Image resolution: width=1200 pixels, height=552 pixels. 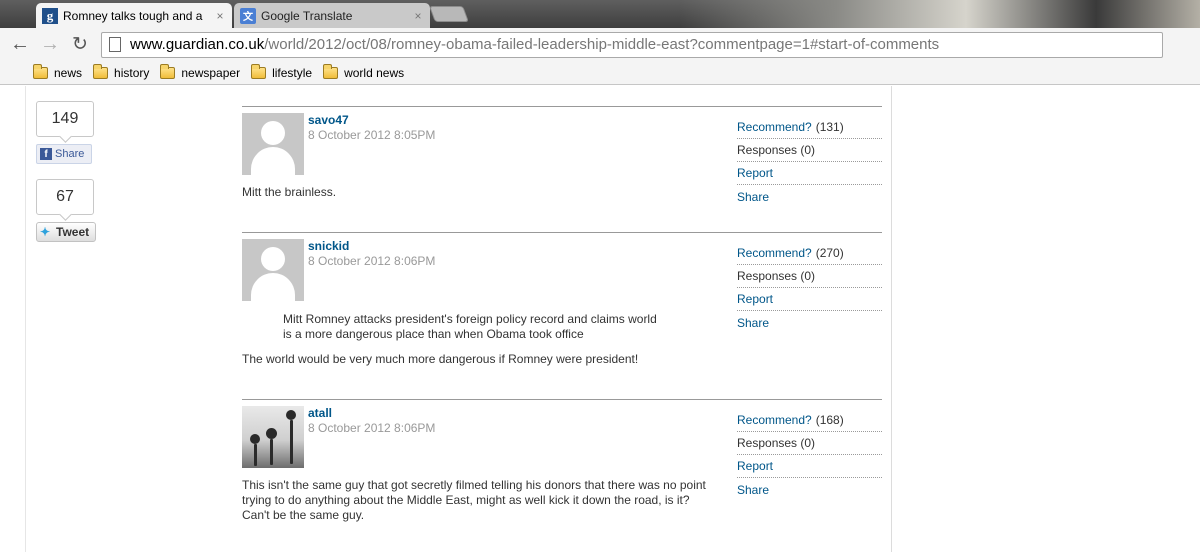 What do you see at coordinates (273, 437) in the screenshot?
I see `user-photo-avatar` at bounding box center [273, 437].